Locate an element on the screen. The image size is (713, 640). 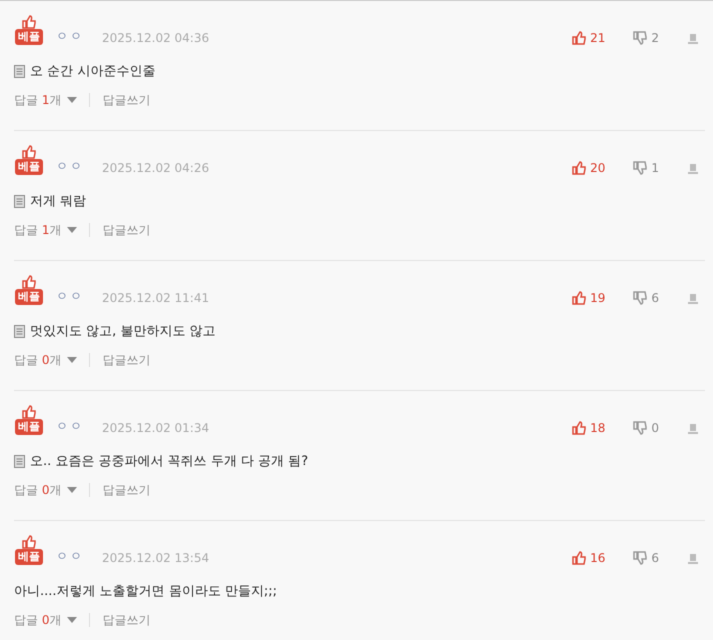
comment-date: 2025.12.02 11:41 is located at coordinates (156, 298).